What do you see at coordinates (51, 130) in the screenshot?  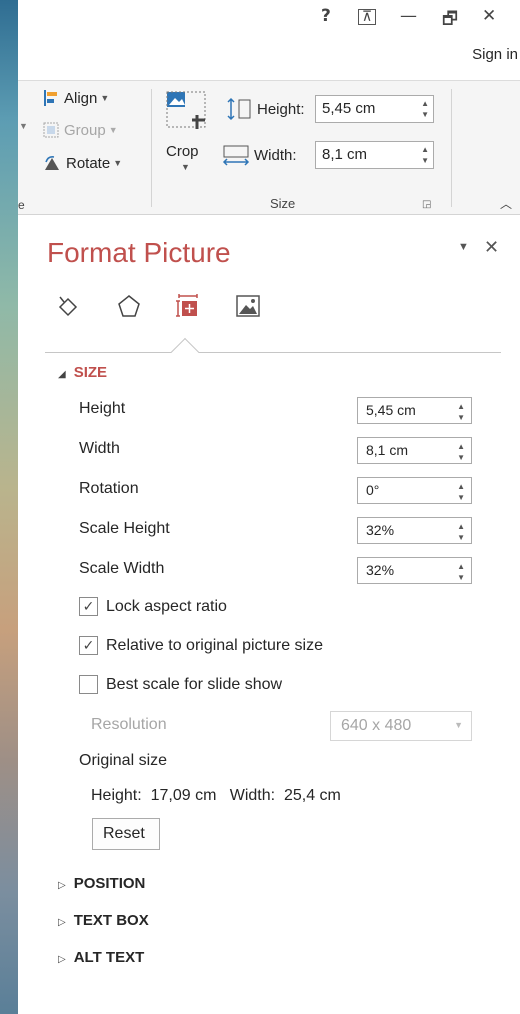 I see `group-icon` at bounding box center [51, 130].